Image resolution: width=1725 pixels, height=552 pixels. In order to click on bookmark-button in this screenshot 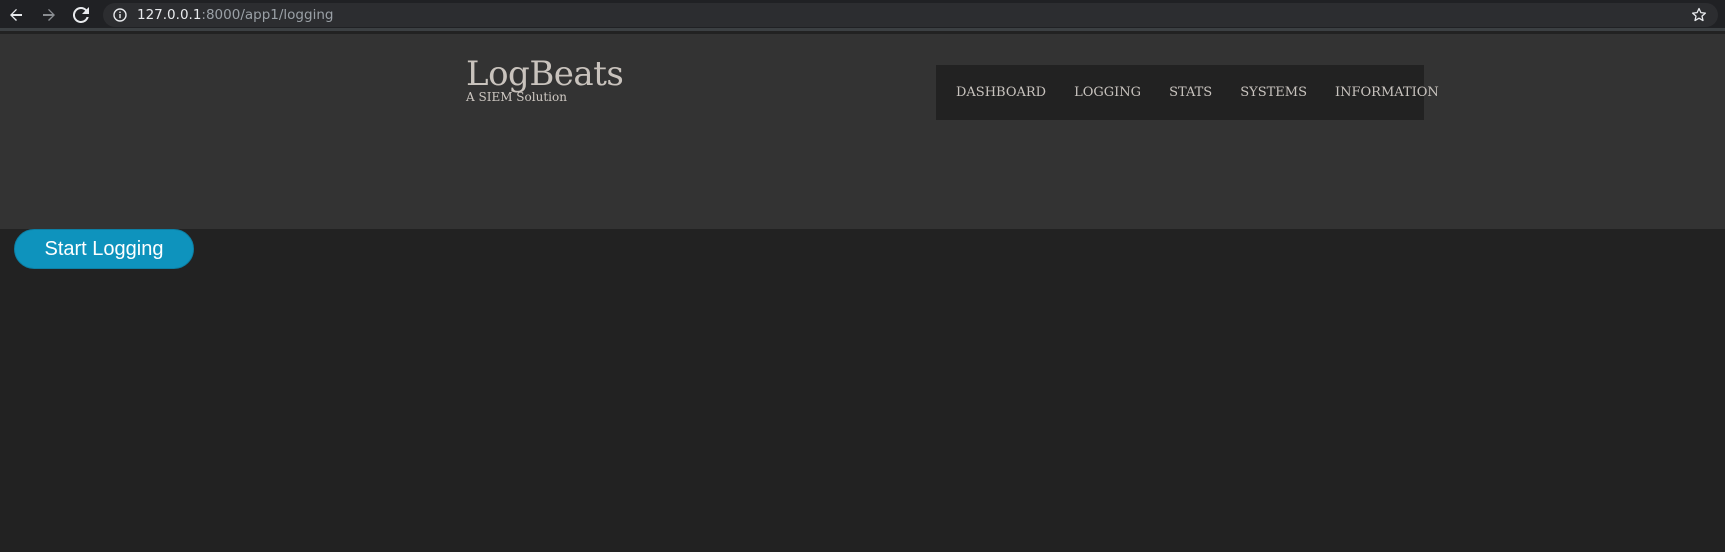, I will do `click(1699, 15)`.